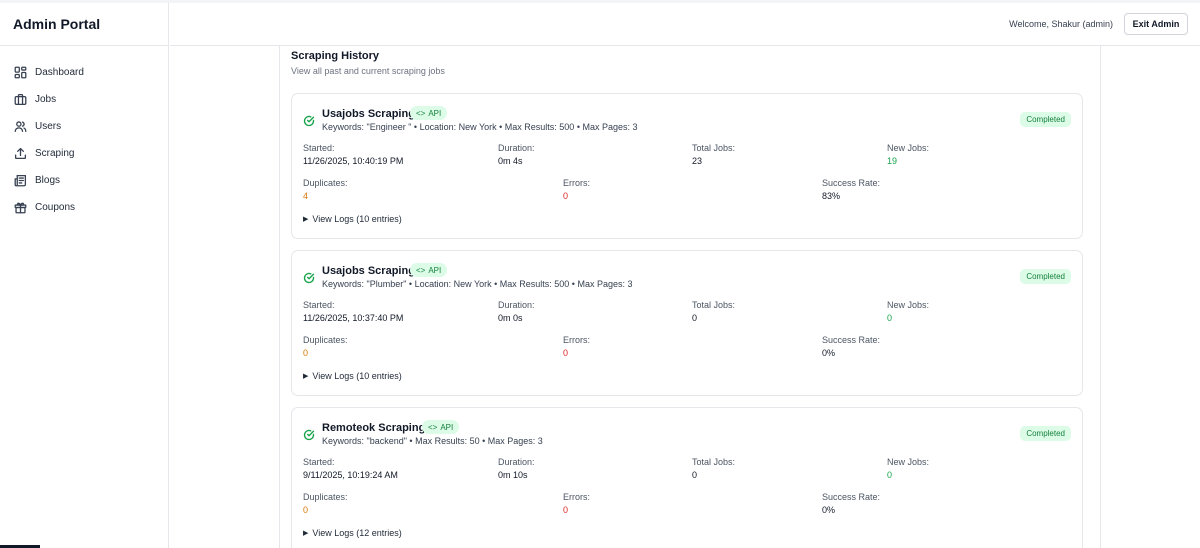 This screenshot has width=1200, height=548. I want to click on stat-value: 0m 10s, so click(513, 475).